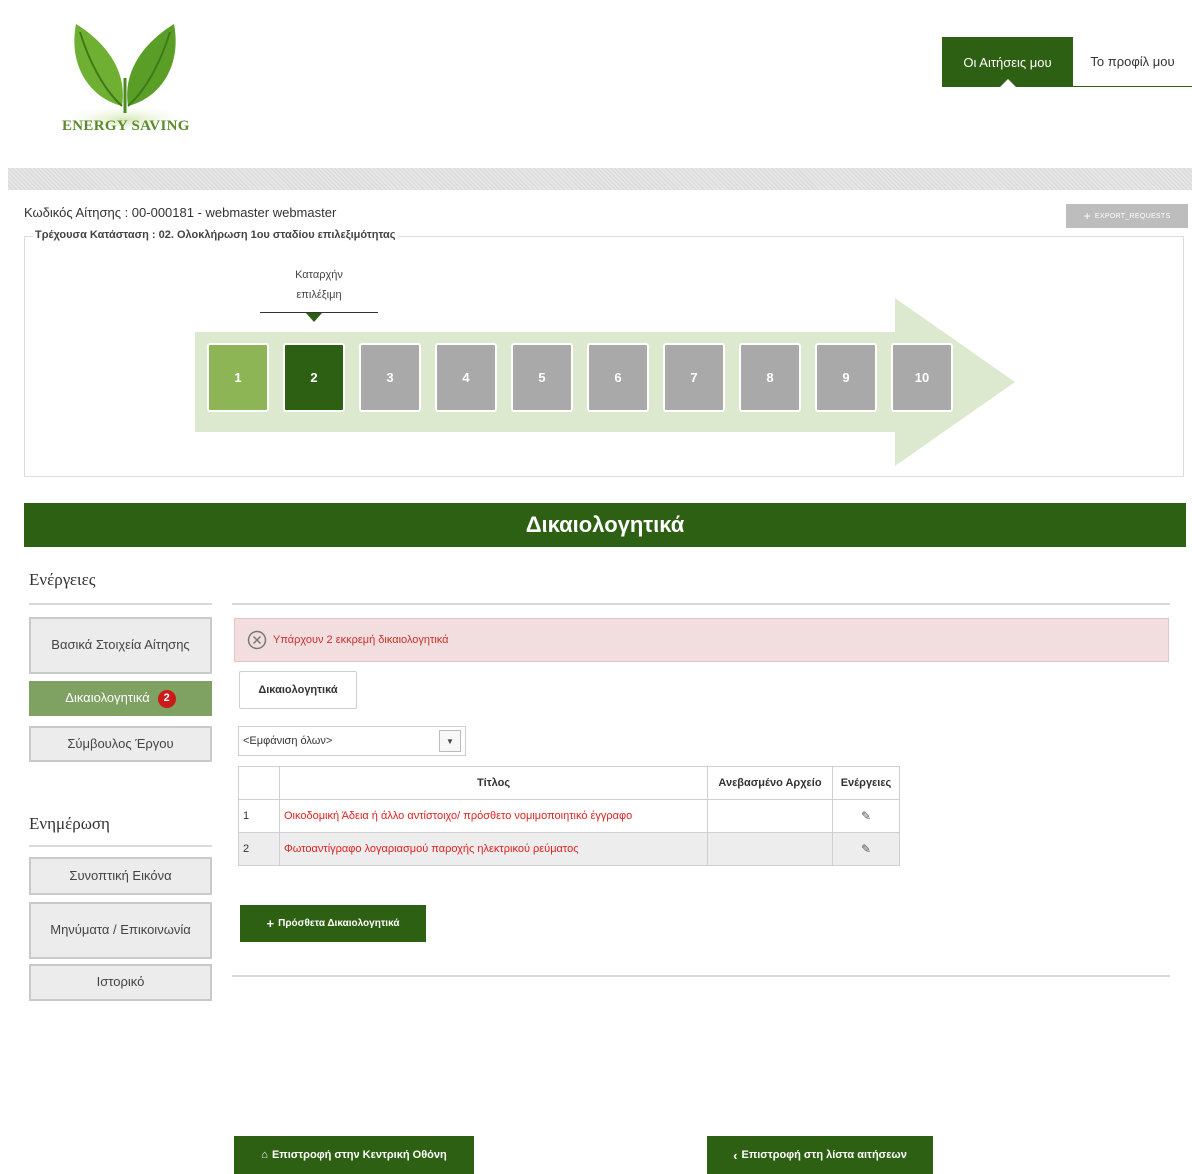 This screenshot has width=1192, height=1174. I want to click on column-header-number, so click(259, 783).